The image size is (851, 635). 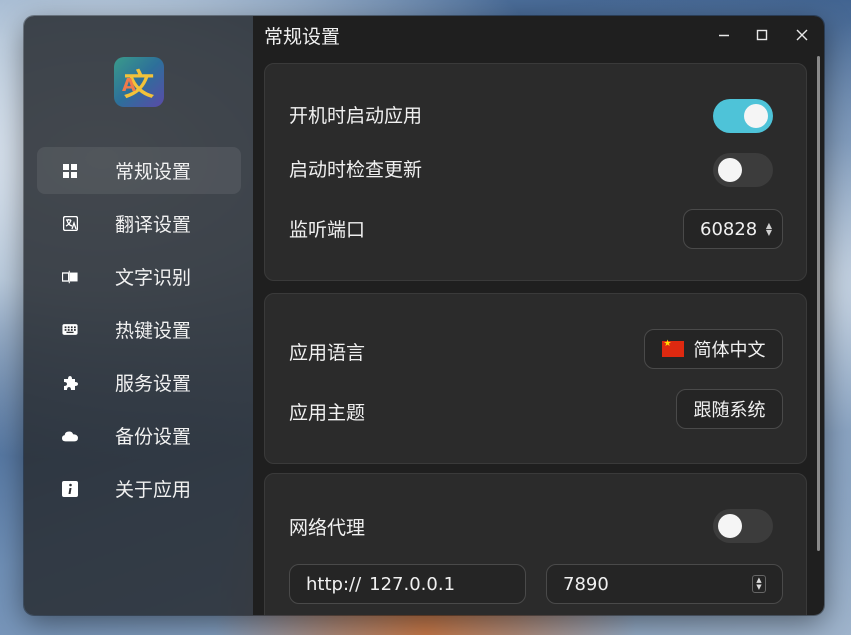 What do you see at coordinates (302, 37) in the screenshot?
I see `page-title: 常规设置` at bounding box center [302, 37].